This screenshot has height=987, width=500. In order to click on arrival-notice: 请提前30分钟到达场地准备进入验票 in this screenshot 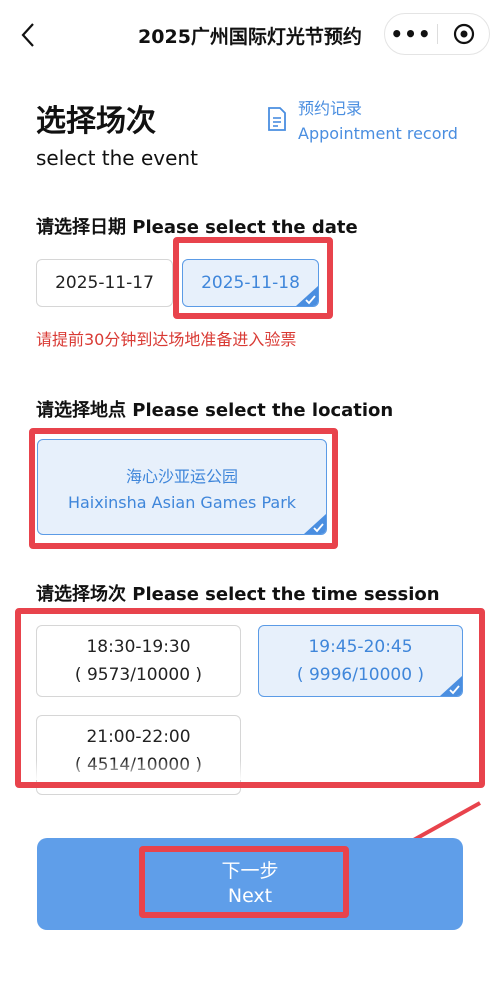, I will do `click(166, 339)`.